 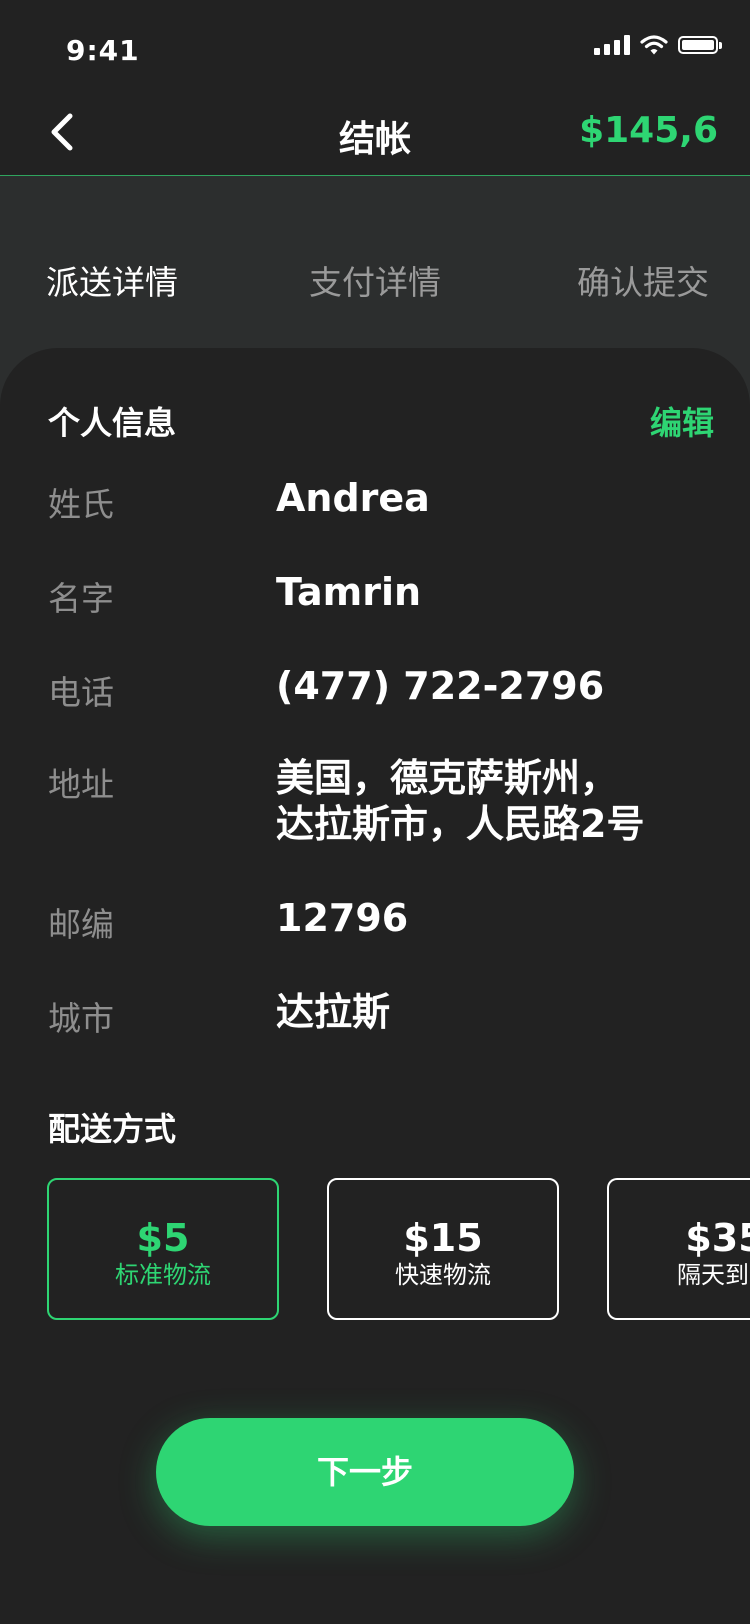 What do you see at coordinates (112, 1129) in the screenshot?
I see `shipping-method-title: 配送方式` at bounding box center [112, 1129].